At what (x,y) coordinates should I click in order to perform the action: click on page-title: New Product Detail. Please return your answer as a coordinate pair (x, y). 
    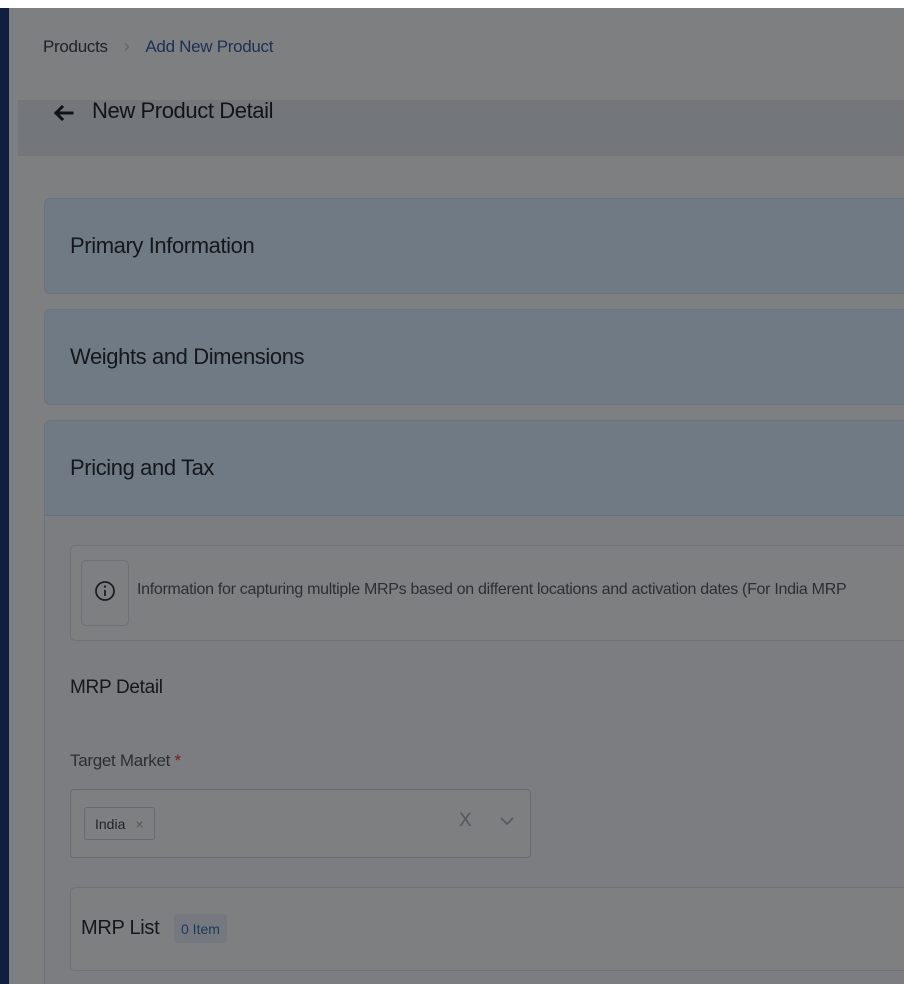
    Looking at the image, I should click on (183, 110).